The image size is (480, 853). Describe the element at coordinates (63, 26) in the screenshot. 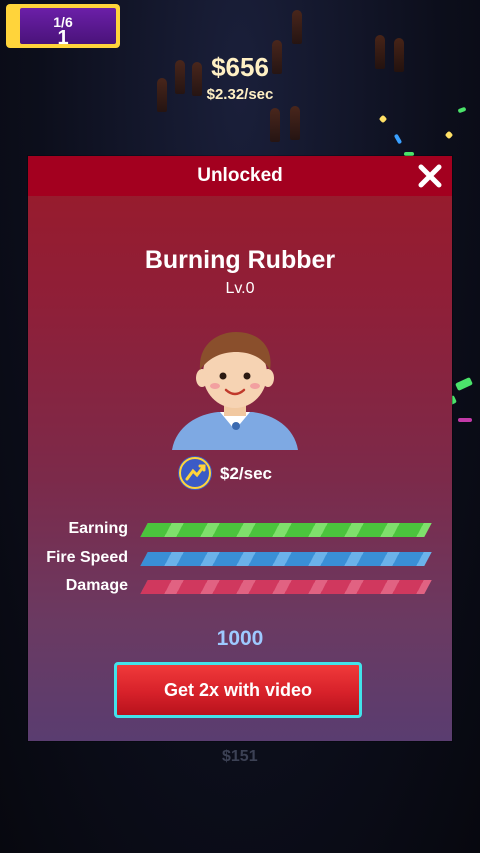

I see `level-badge: 1/6 1` at that location.